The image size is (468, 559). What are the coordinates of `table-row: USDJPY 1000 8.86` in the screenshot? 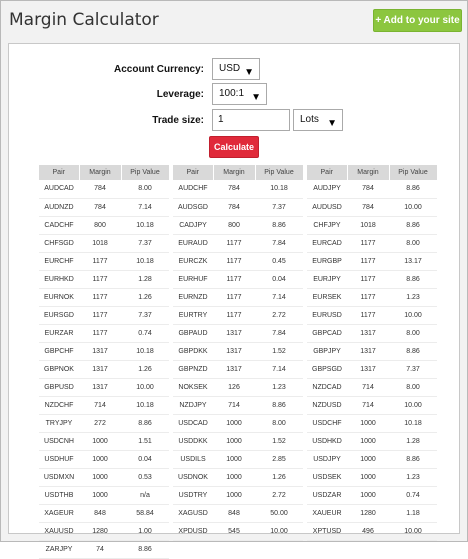 It's located at (372, 459).